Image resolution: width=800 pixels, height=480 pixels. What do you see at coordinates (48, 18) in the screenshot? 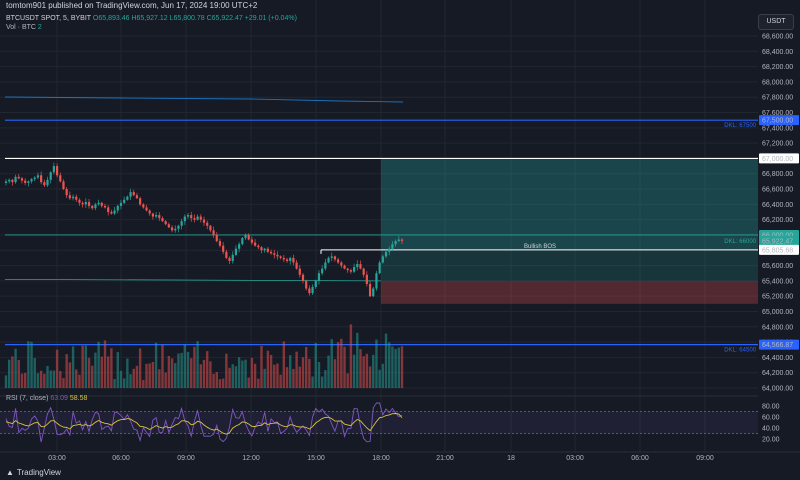
I see `symbol-name: BTCUSDT SPOT, 5, BYBIT` at bounding box center [48, 18].